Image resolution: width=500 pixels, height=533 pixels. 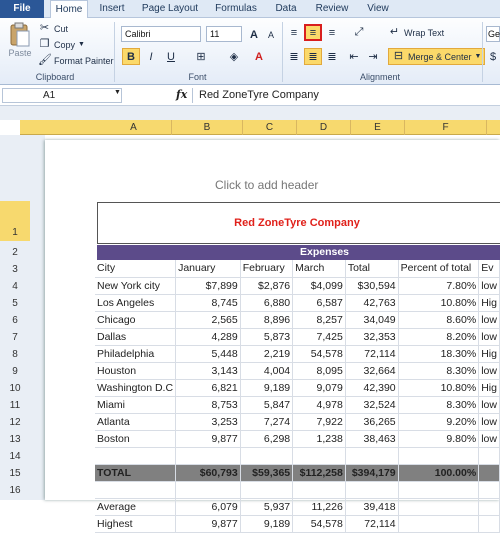 I want to click on table-cell: 6,880, so click(x=267, y=303).